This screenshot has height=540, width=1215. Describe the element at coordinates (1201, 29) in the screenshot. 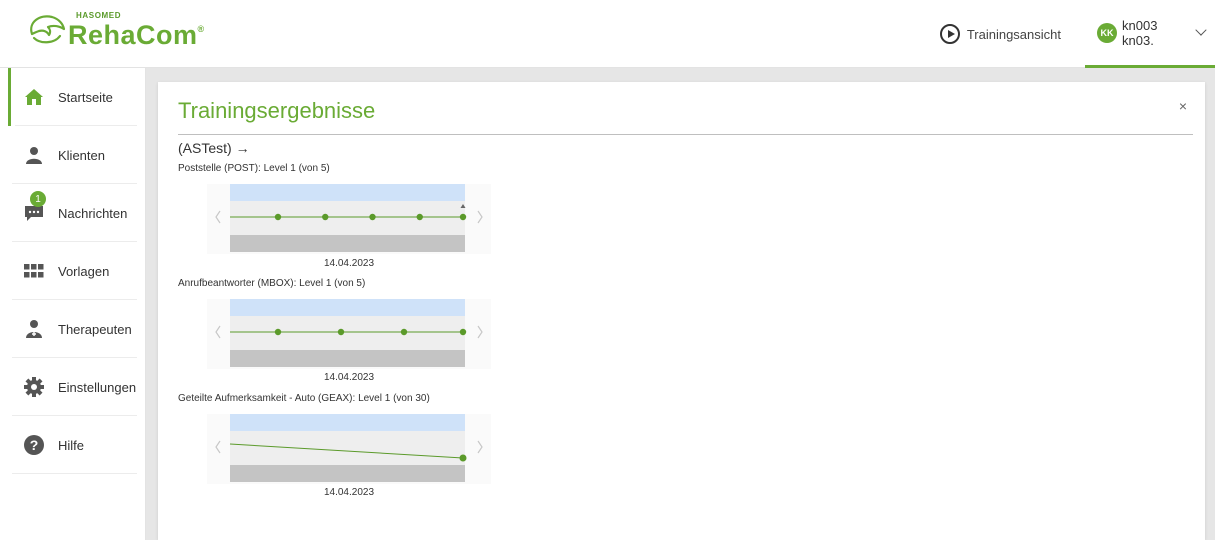

I see `chevron-down-icon` at that location.